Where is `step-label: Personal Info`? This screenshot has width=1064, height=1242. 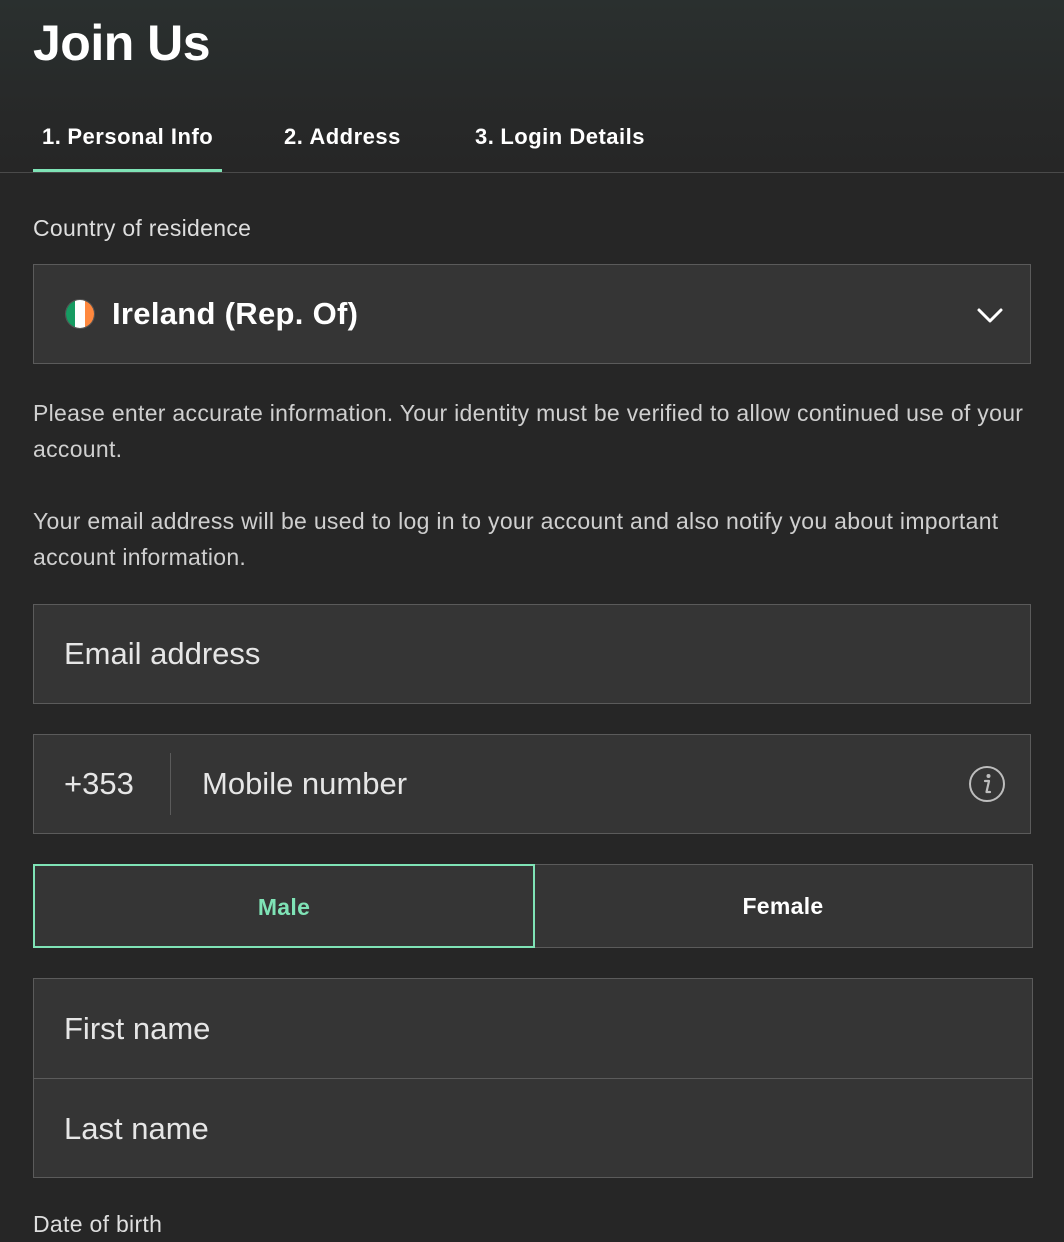
step-label: Personal Info is located at coordinates (140, 136).